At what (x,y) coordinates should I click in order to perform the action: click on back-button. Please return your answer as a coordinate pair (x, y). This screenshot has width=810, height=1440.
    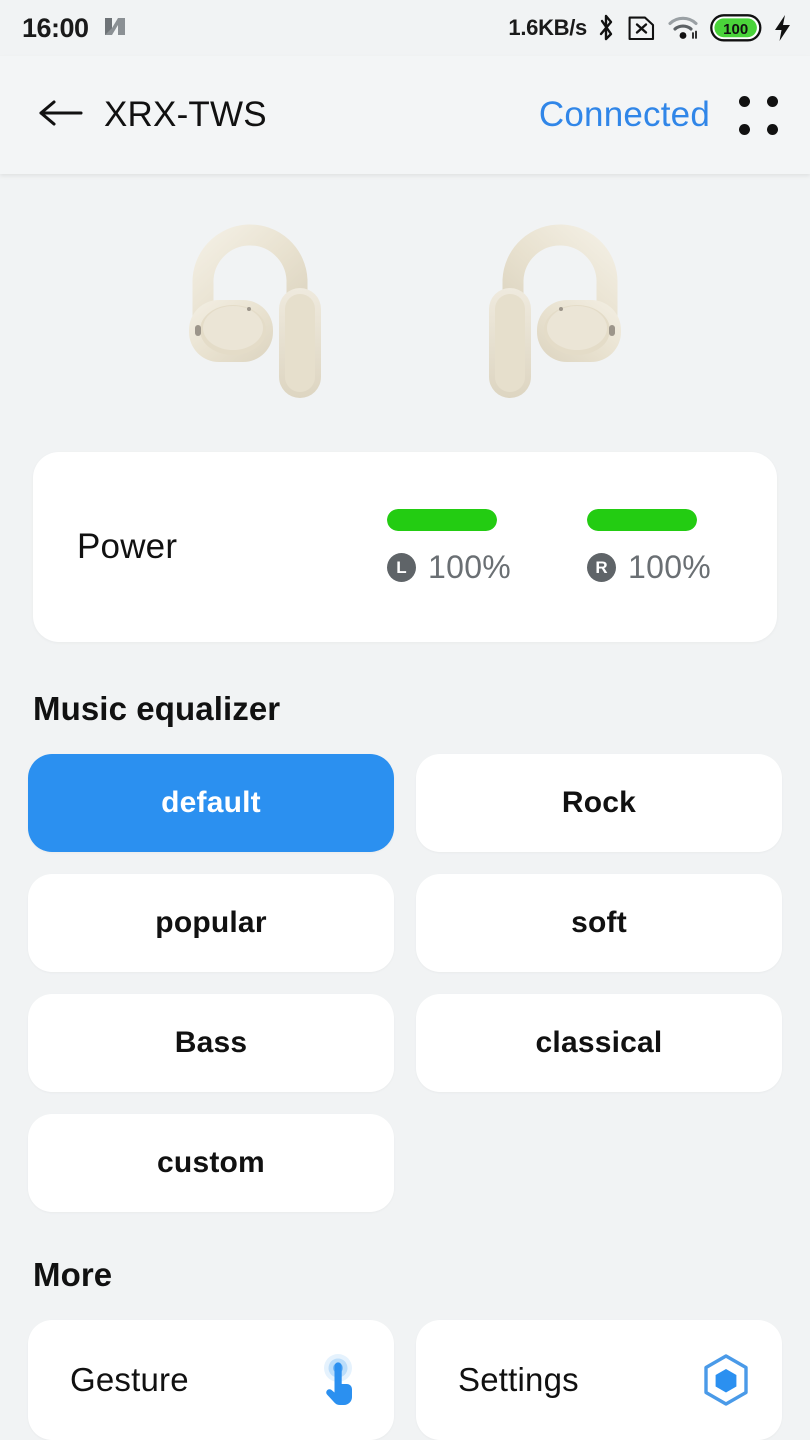
    Looking at the image, I should click on (60, 115).